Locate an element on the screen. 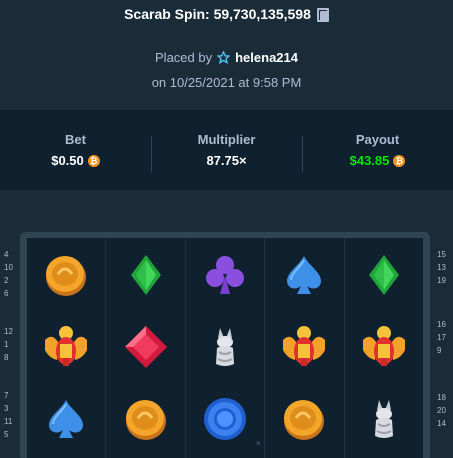 This screenshot has height=458, width=453. payline-number: 18 is located at coordinates (441, 397).